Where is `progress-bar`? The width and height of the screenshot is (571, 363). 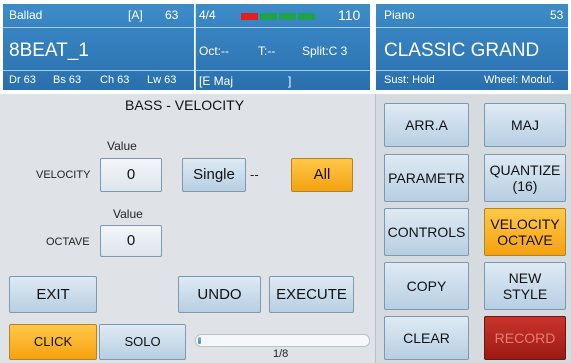
progress-bar is located at coordinates (282, 340).